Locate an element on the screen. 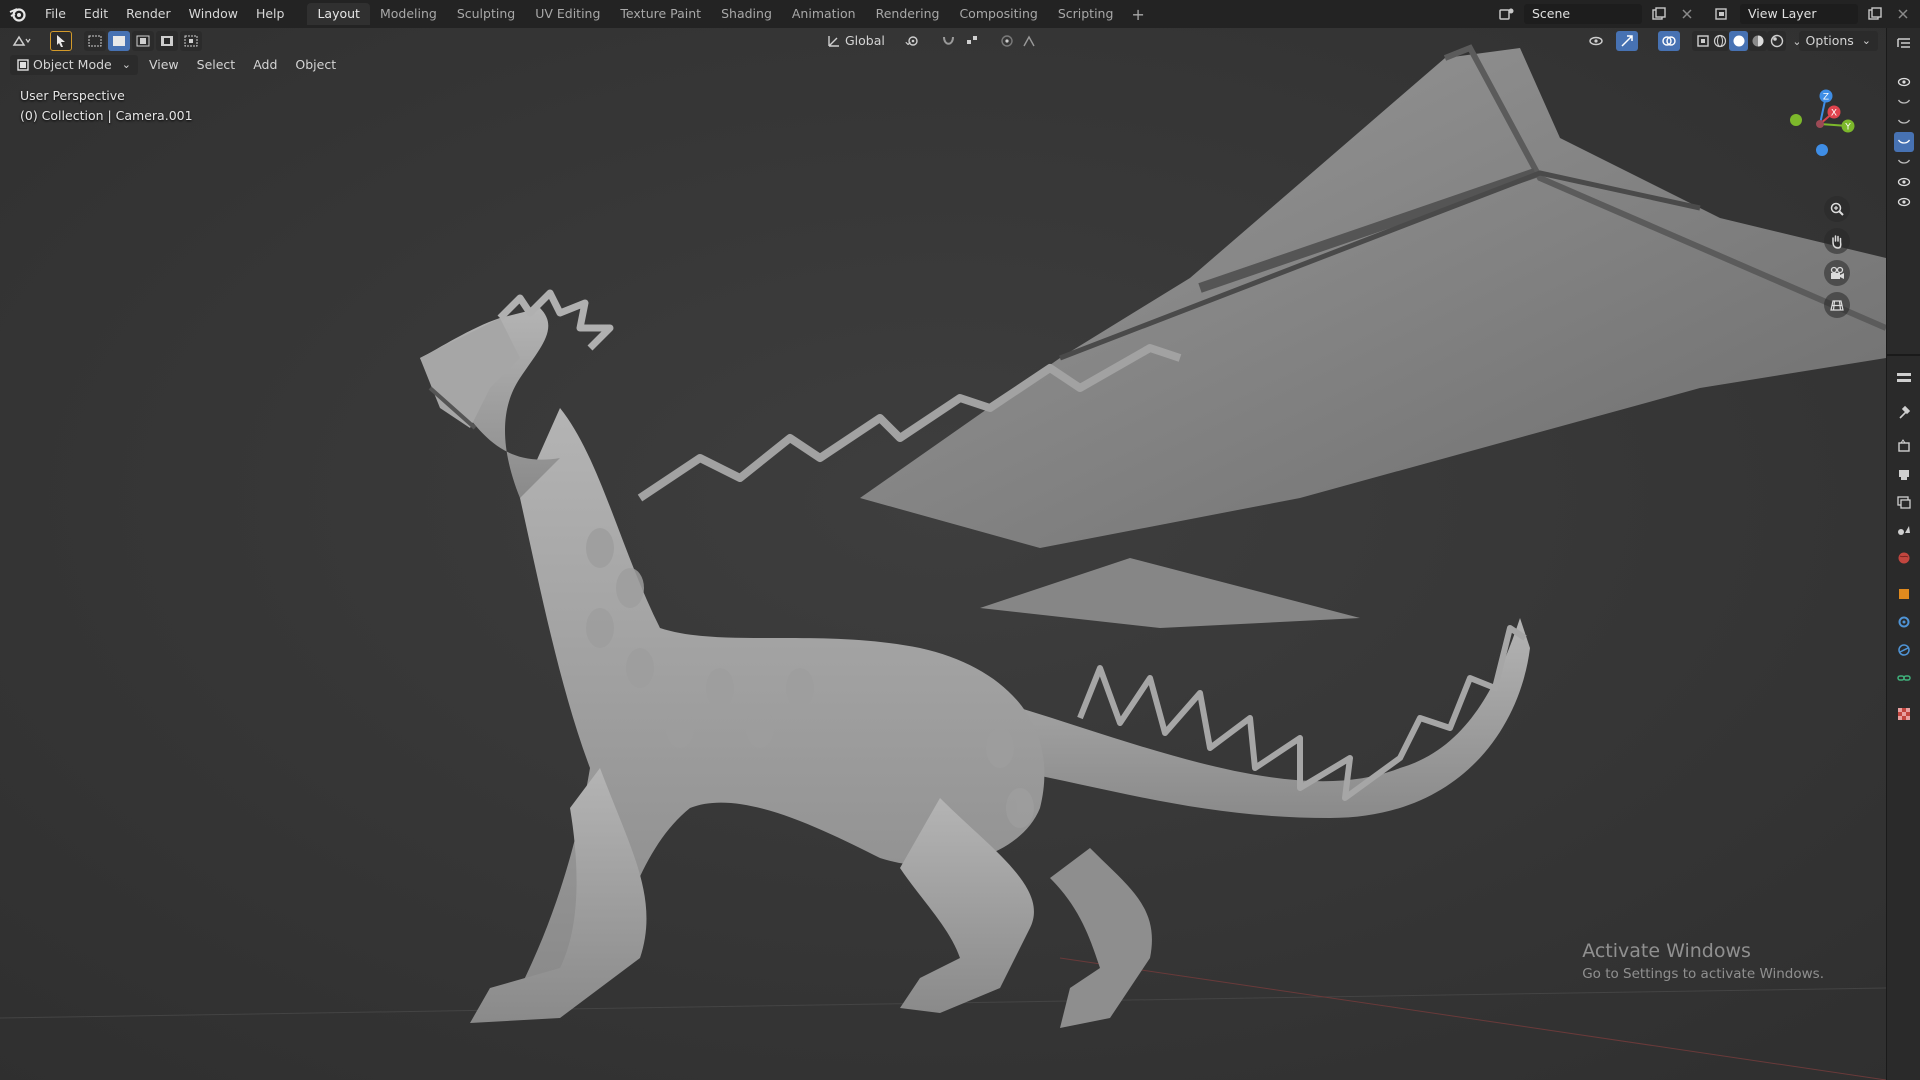  gizmo-toggle-icon is located at coordinates (1627, 41).